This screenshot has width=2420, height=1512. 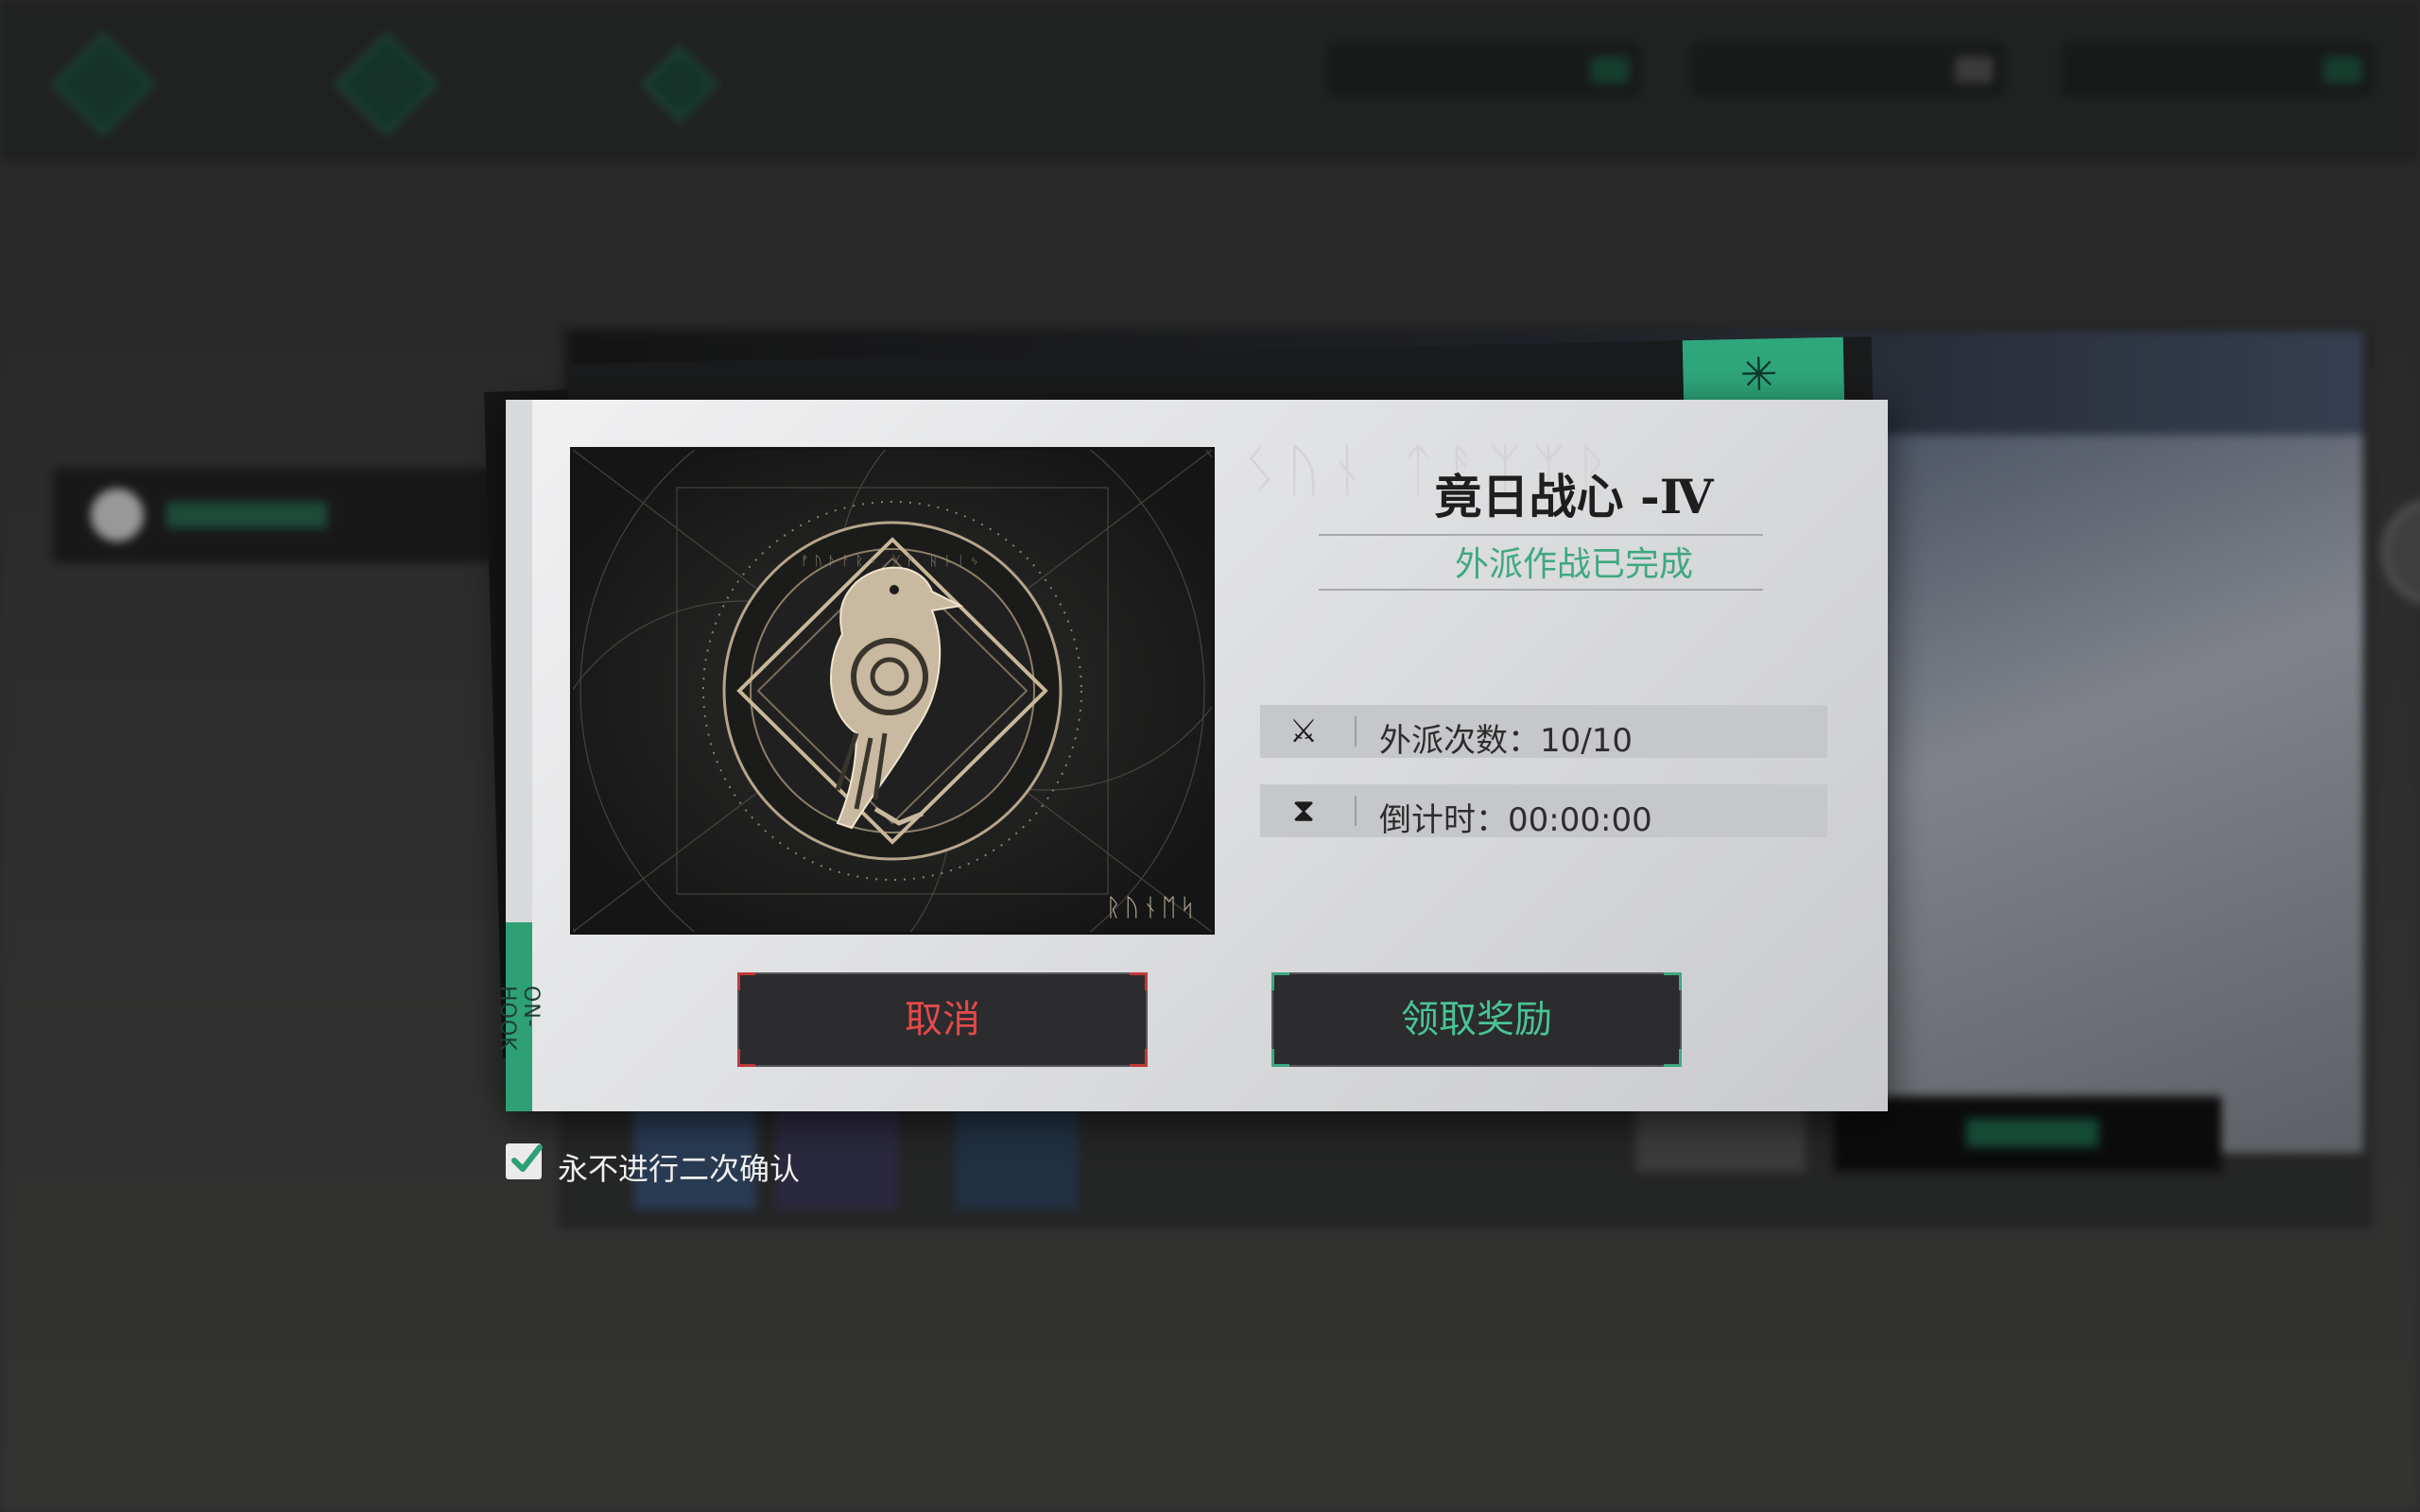 What do you see at coordinates (1573, 564) in the screenshot?
I see `dialog-subtitle: 外派作战已完成` at bounding box center [1573, 564].